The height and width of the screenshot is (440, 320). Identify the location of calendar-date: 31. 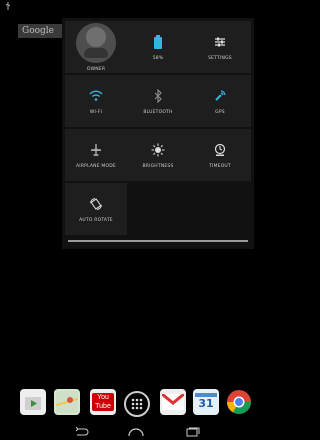
(206, 403).